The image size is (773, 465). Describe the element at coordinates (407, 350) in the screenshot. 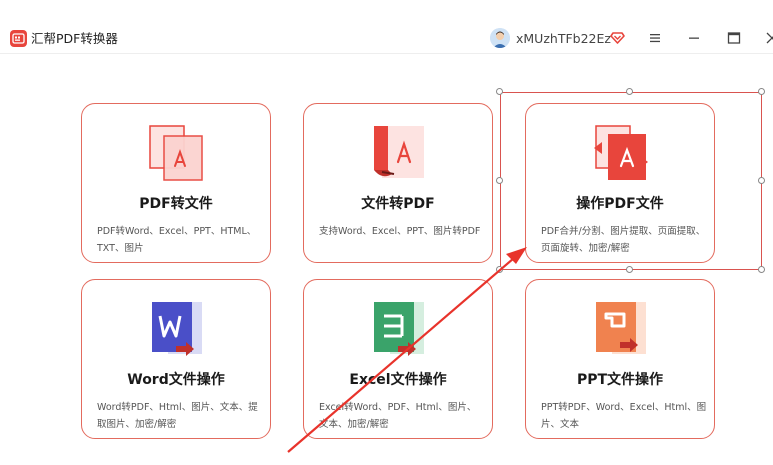

I see `annotation-arrow` at that location.